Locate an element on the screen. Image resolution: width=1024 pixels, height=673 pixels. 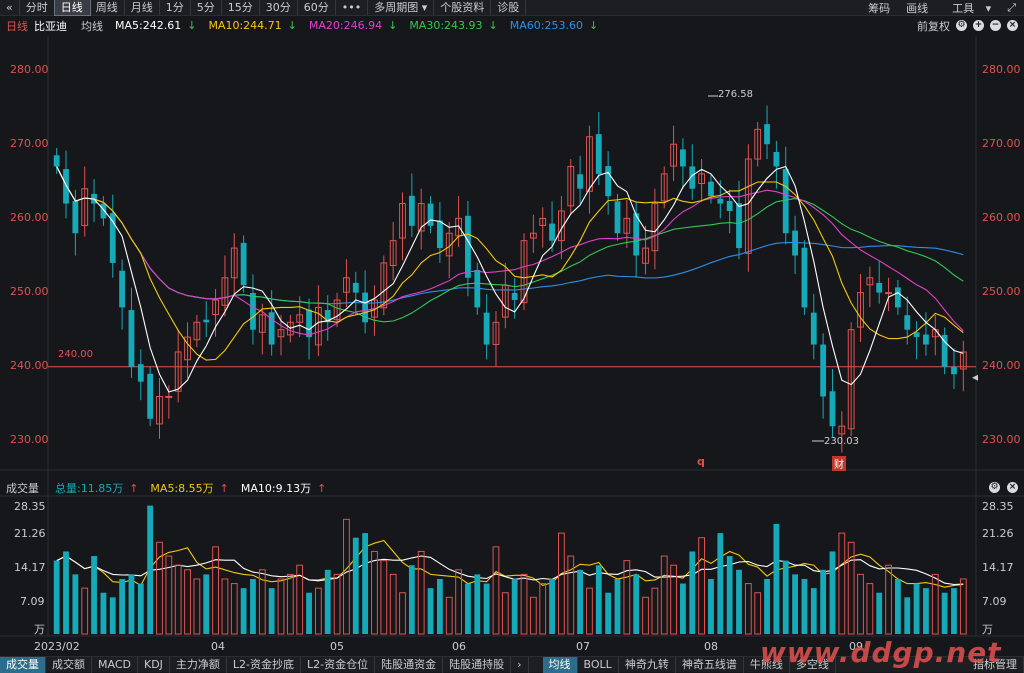
chips-button: 筹码 is located at coordinates (879, 8).